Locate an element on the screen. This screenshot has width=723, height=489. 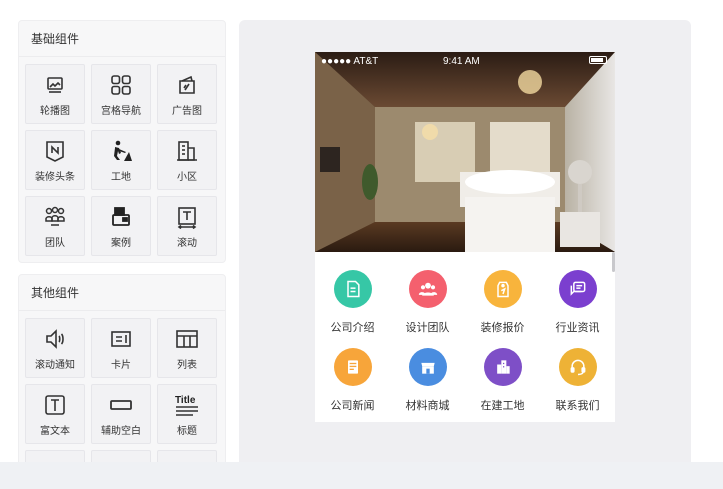
newspaper-icon is located at coordinates (352, 367).